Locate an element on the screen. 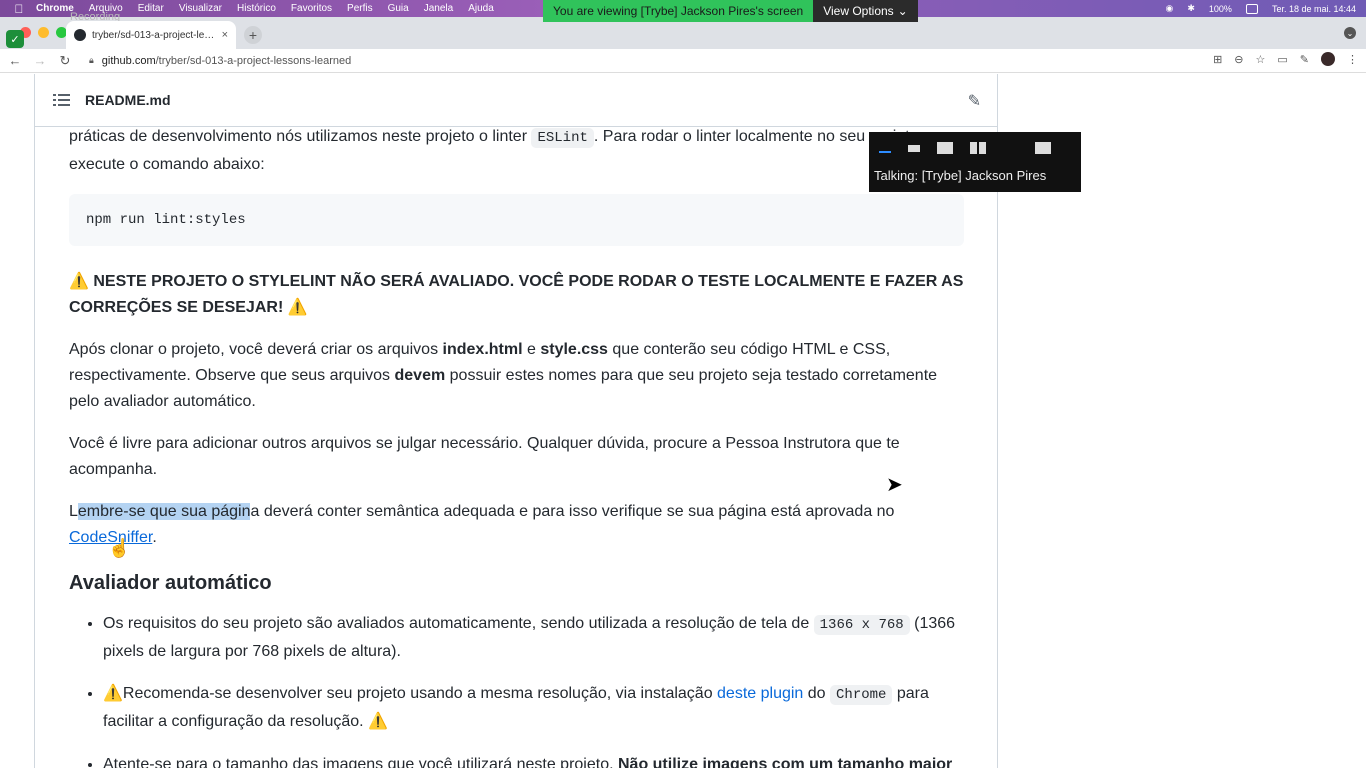 This screenshot has width=1366, height=768. hand-cursor-icon: ☝ is located at coordinates (119, 548).